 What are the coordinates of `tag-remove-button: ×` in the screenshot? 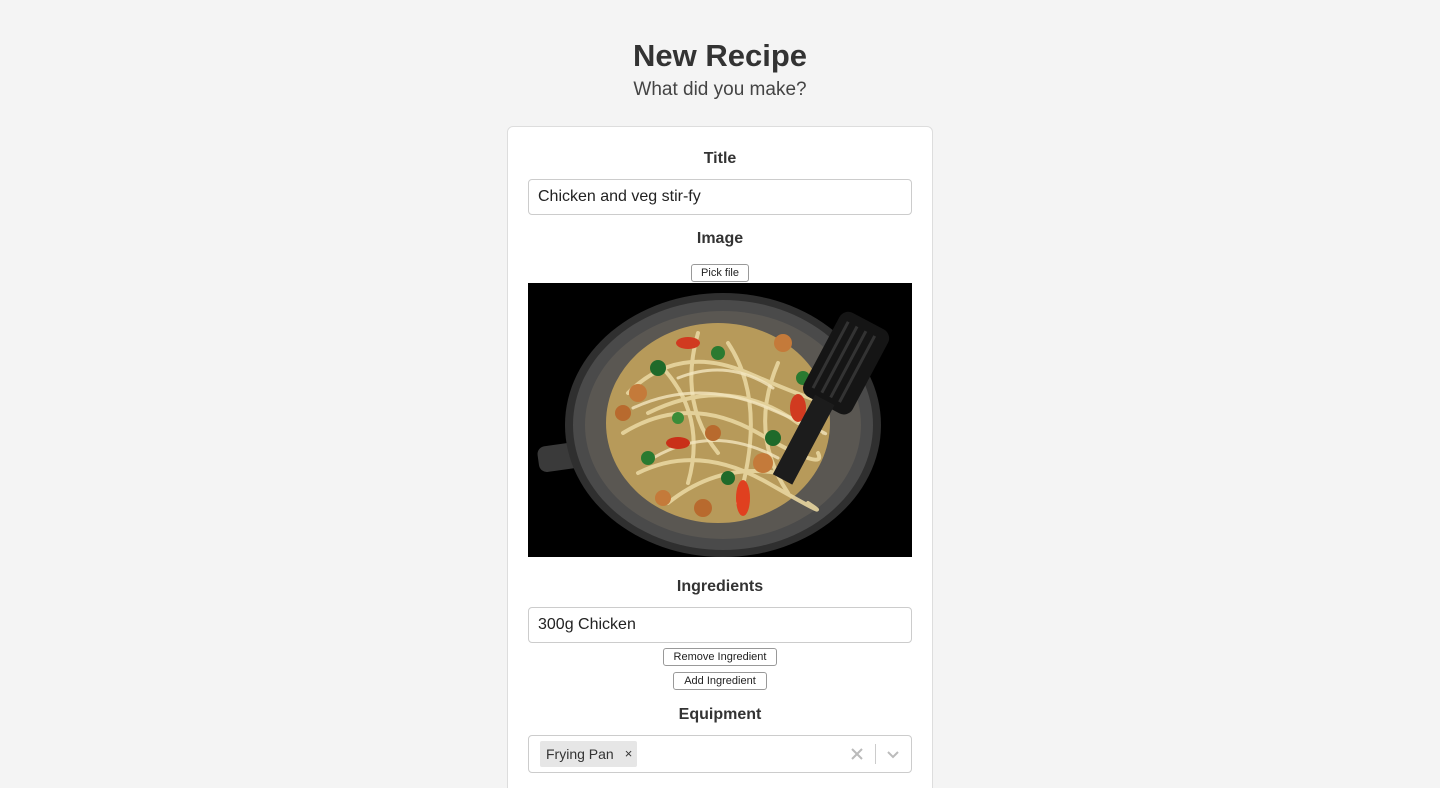 It's located at (629, 754).